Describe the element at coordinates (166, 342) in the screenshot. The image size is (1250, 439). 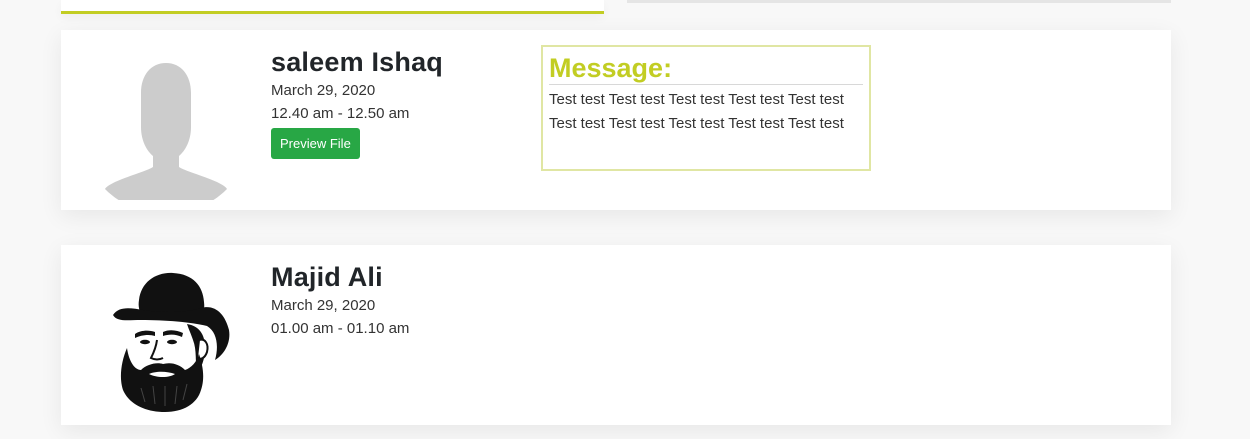
I see `bearded-man-hat-icon` at that location.